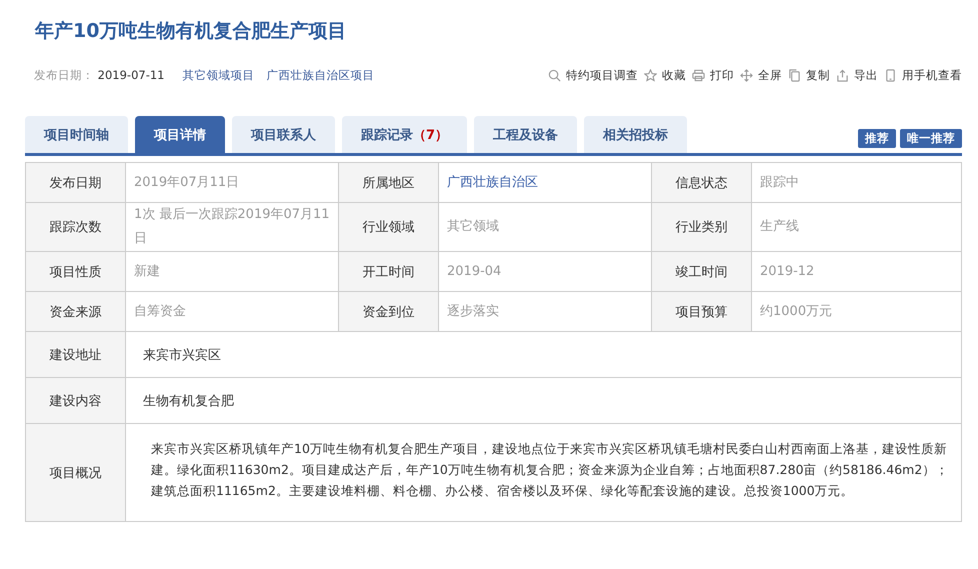  What do you see at coordinates (702, 227) in the screenshot?
I see `field-label: 行业类别` at bounding box center [702, 227].